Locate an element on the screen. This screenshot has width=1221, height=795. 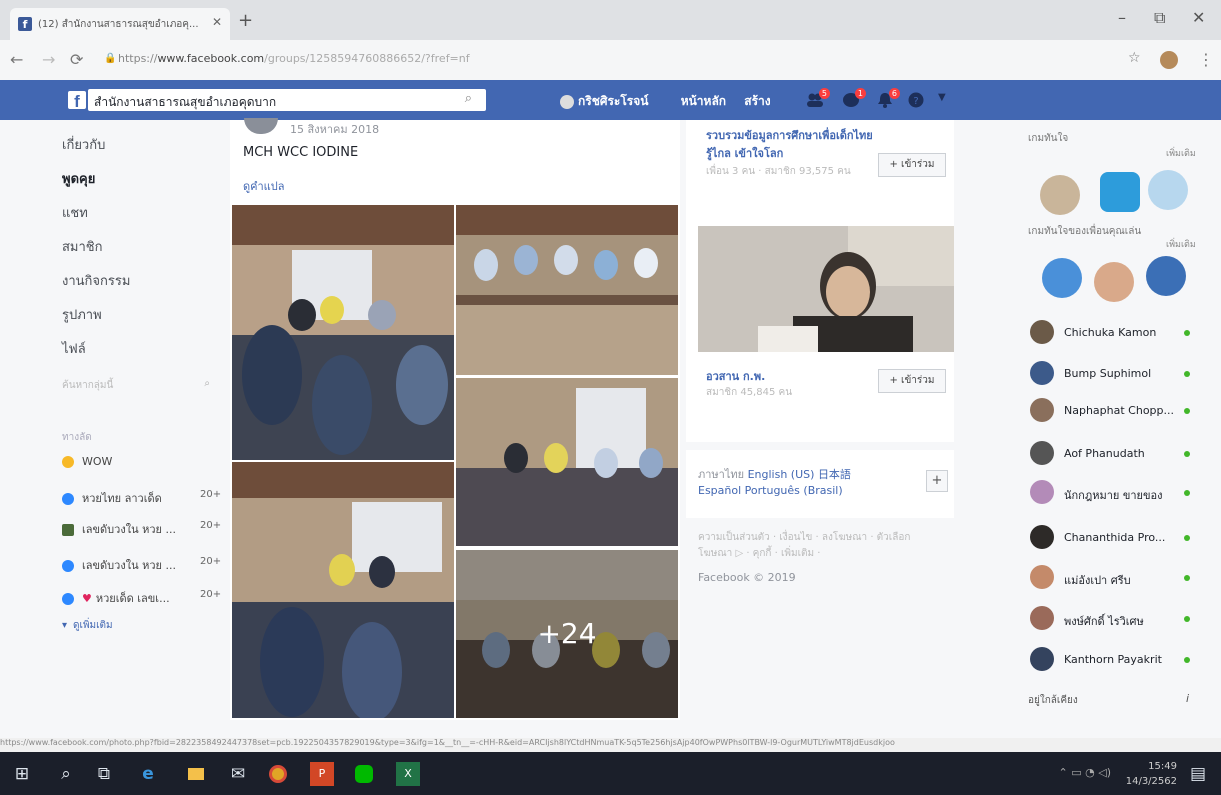
friend-requests-icon: 5 is located at coordinates (818, 98).